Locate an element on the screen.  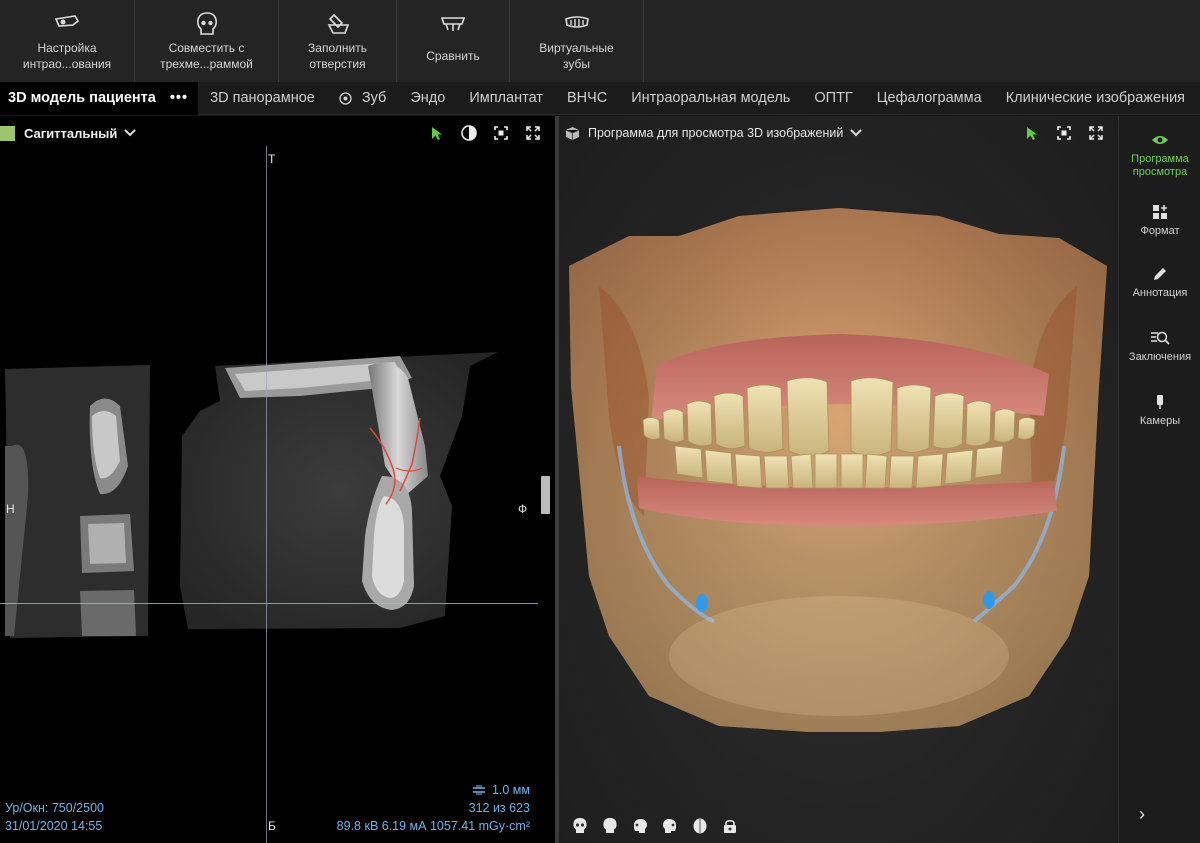
tab-label: ОПТГ is located at coordinates (833, 98).